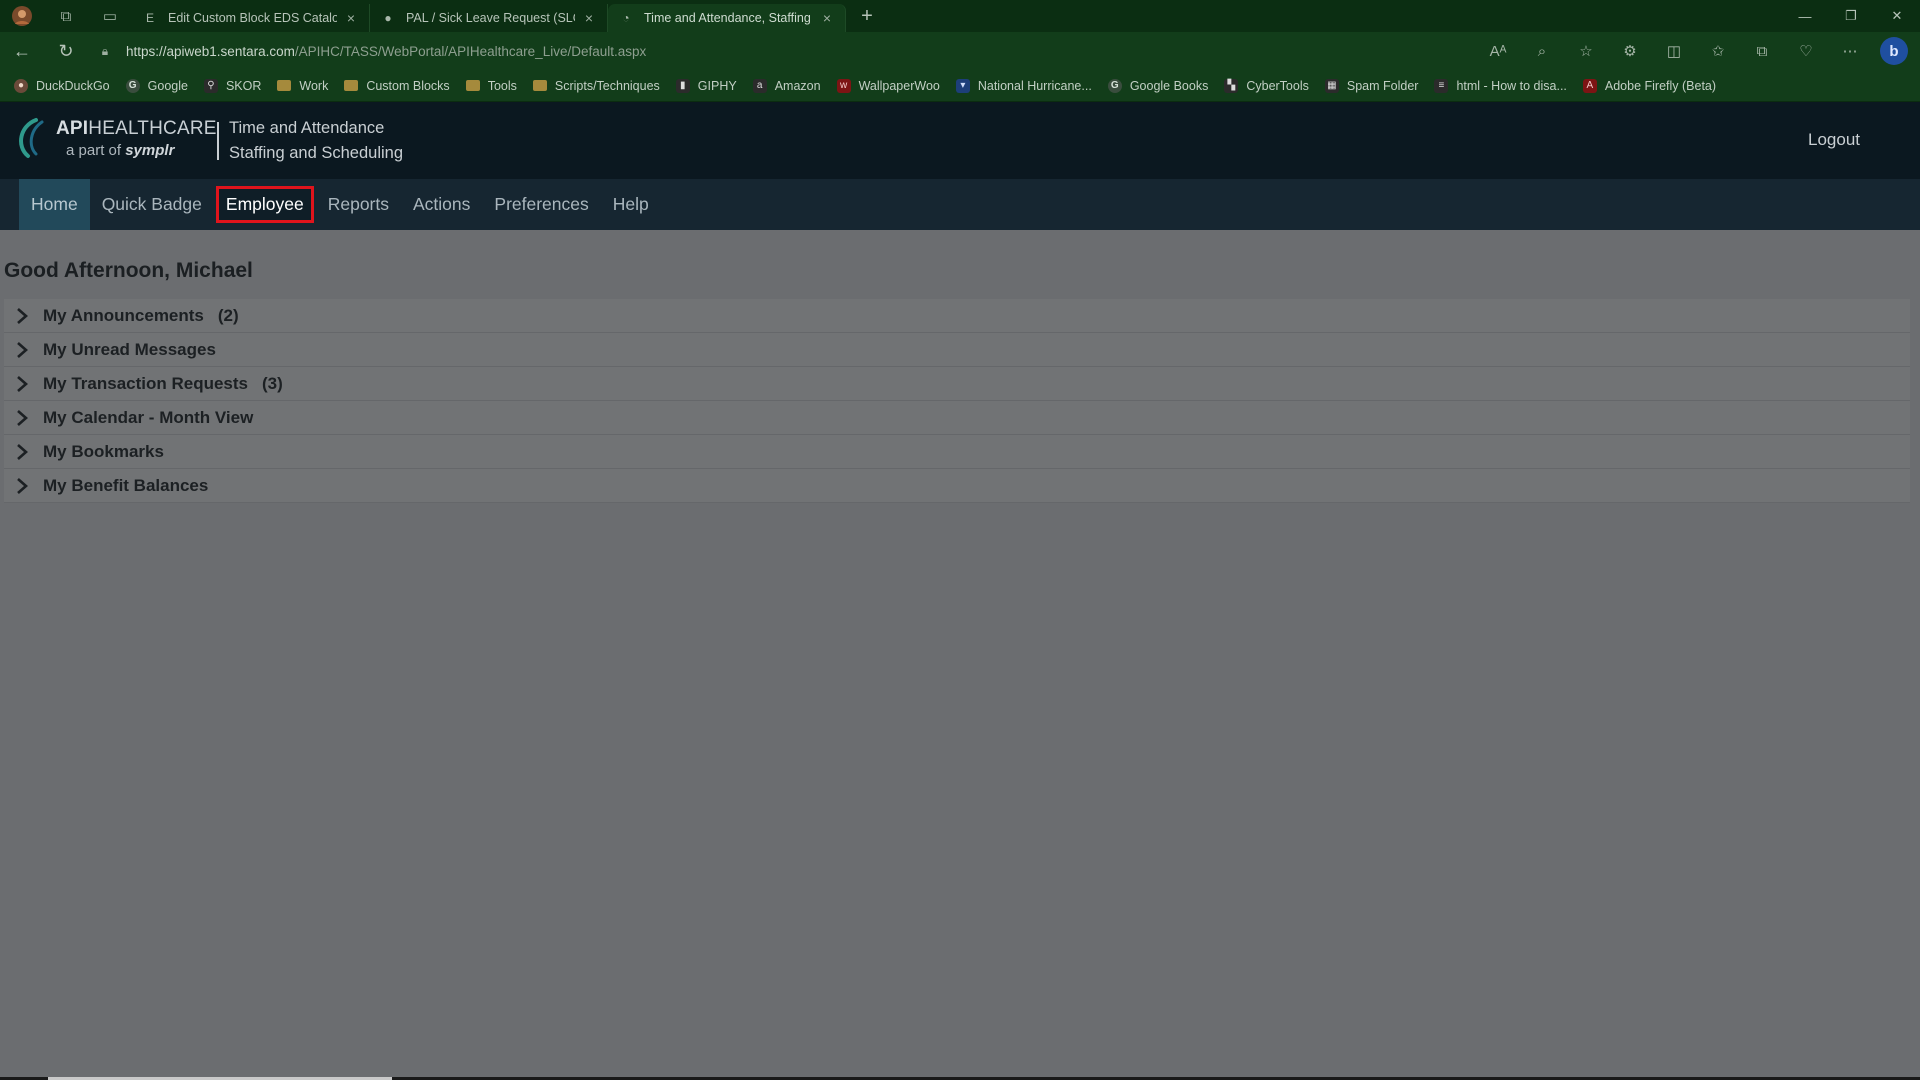  What do you see at coordinates (957, 316) in the screenshot?
I see `panel-announcements: My Announcements (2)` at bounding box center [957, 316].